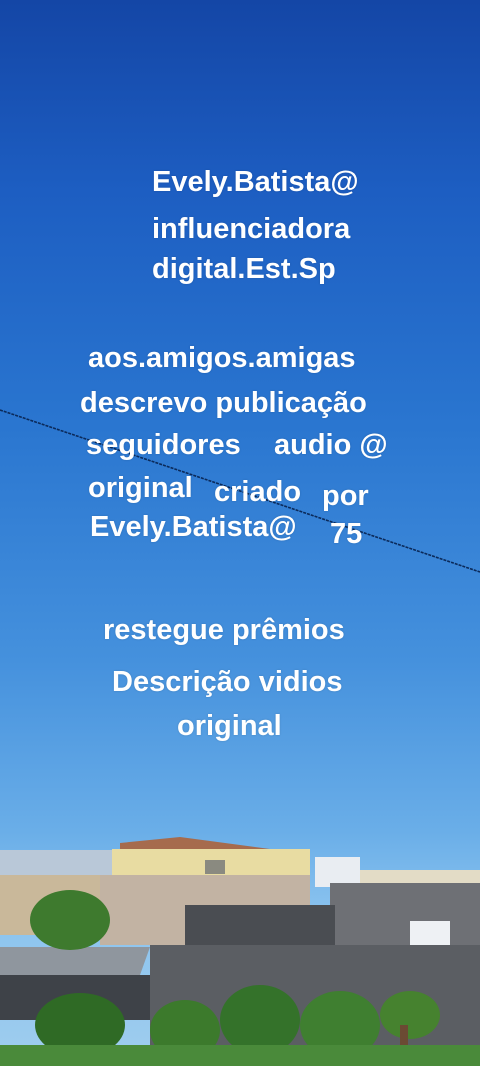  Describe the element at coordinates (331, 445) in the screenshot. I see `text-line: audio @` at that location.